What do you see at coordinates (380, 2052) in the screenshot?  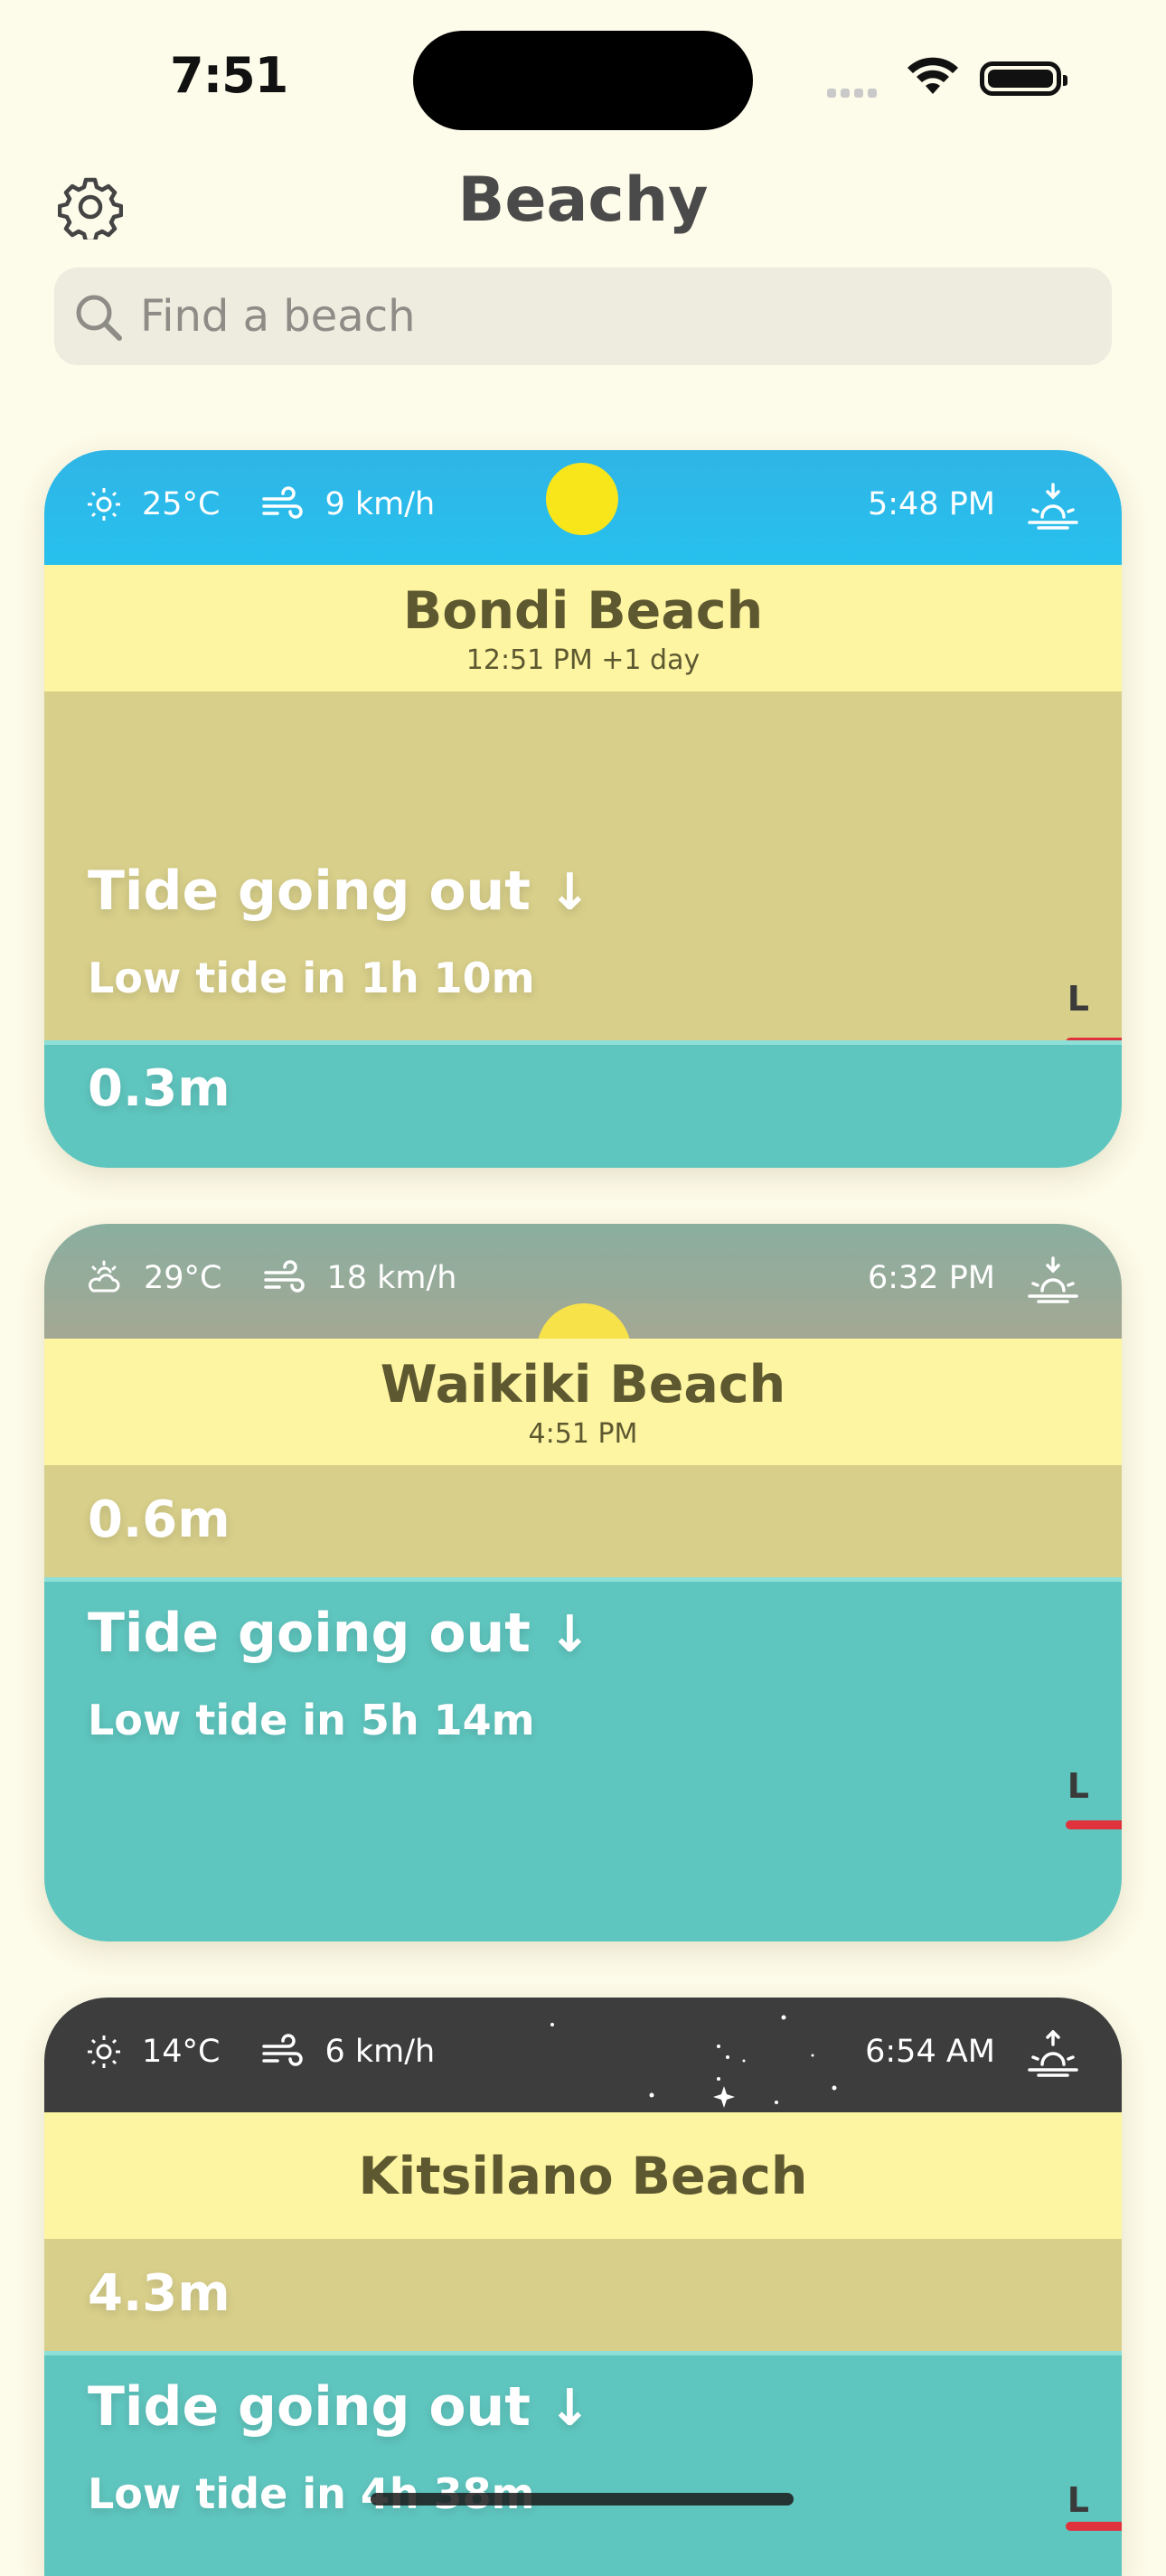 I see `wind-speed: 6 km/h` at bounding box center [380, 2052].